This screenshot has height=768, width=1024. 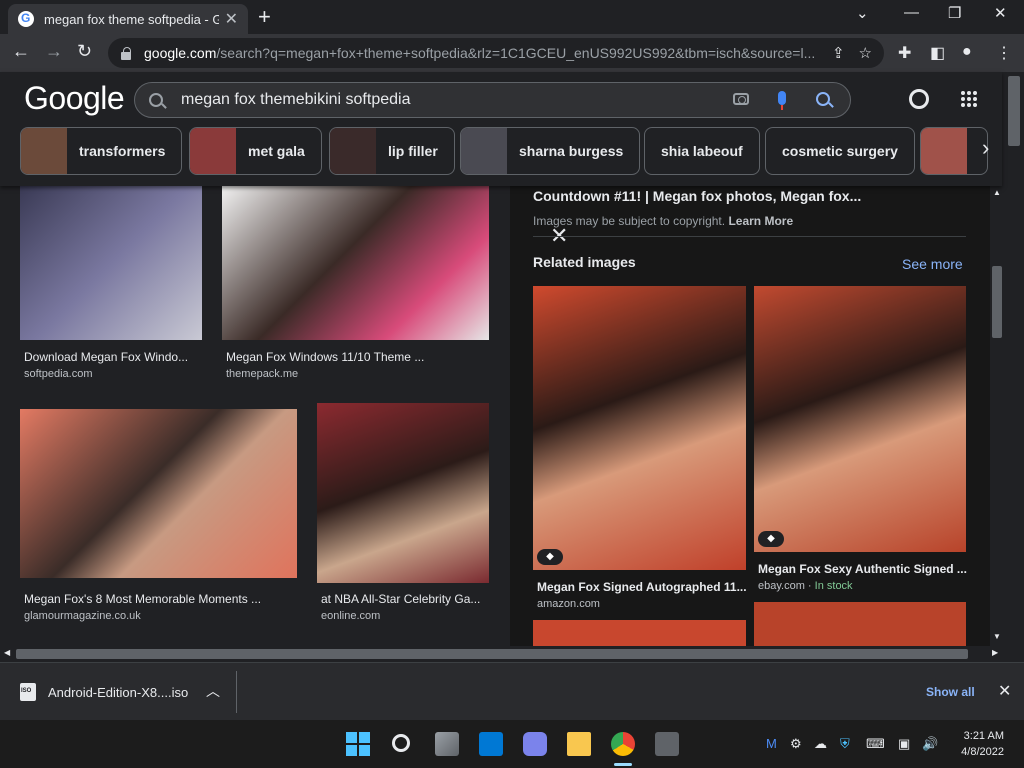 What do you see at coordinates (937, 53) in the screenshot?
I see `side-panel-icon: ◧` at bounding box center [937, 53].